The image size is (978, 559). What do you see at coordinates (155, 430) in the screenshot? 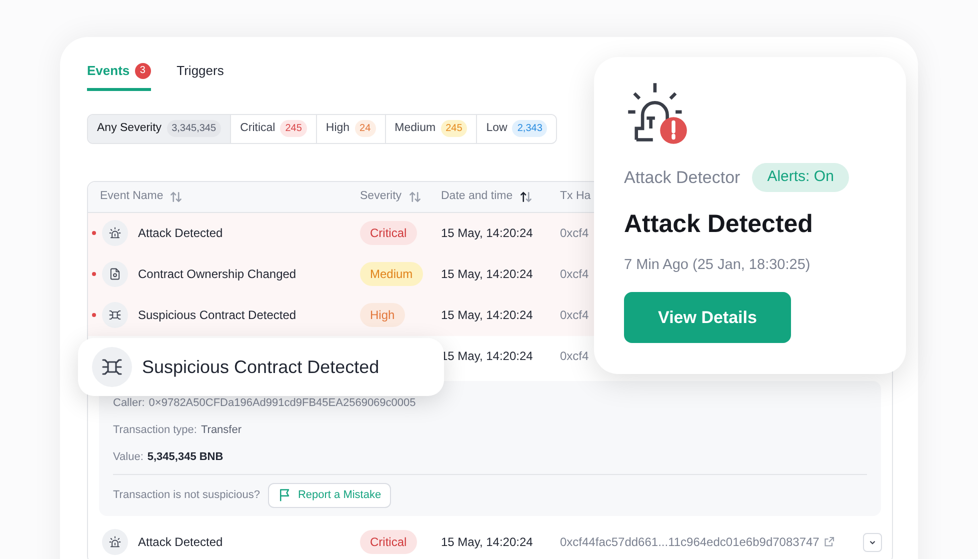
I see `transaction-type-label: Transaction type:` at bounding box center [155, 430].